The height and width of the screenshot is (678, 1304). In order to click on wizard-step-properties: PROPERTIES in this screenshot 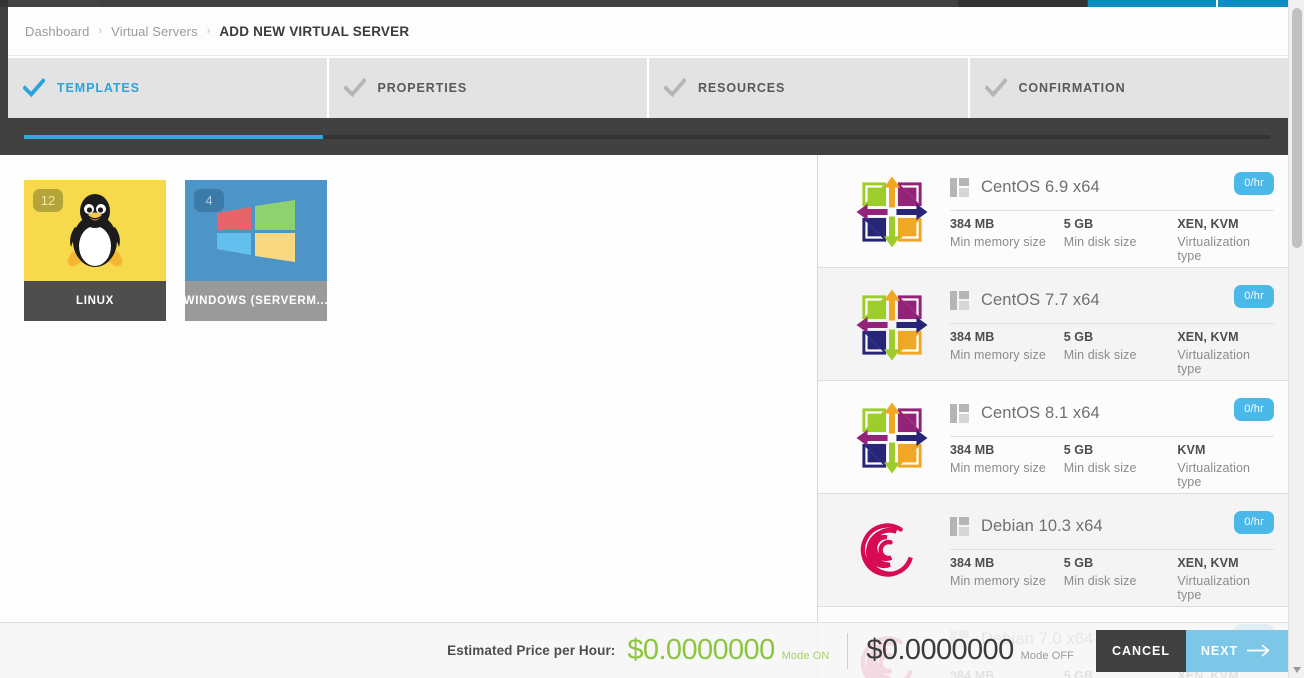, I will do `click(488, 88)`.